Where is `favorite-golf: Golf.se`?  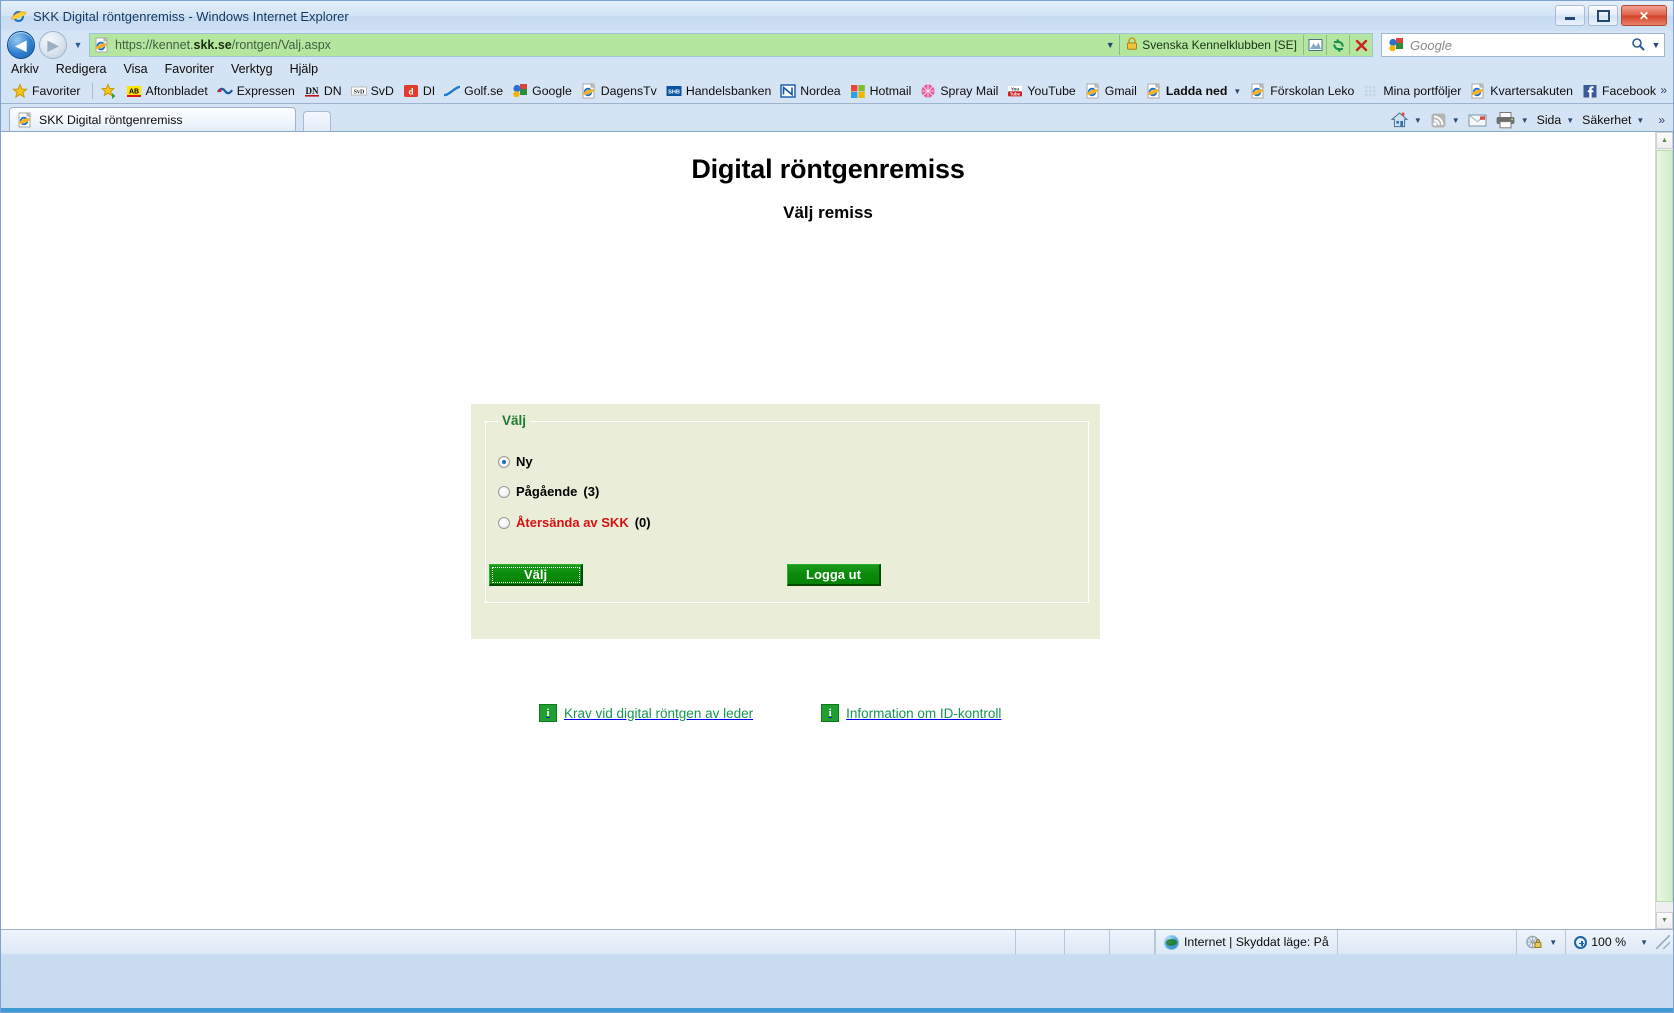 favorite-golf: Golf.se is located at coordinates (475, 91).